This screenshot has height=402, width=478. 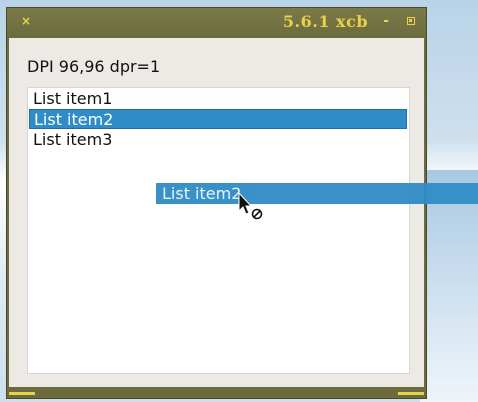 I want to click on resize-grip-left, so click(x=22, y=393).